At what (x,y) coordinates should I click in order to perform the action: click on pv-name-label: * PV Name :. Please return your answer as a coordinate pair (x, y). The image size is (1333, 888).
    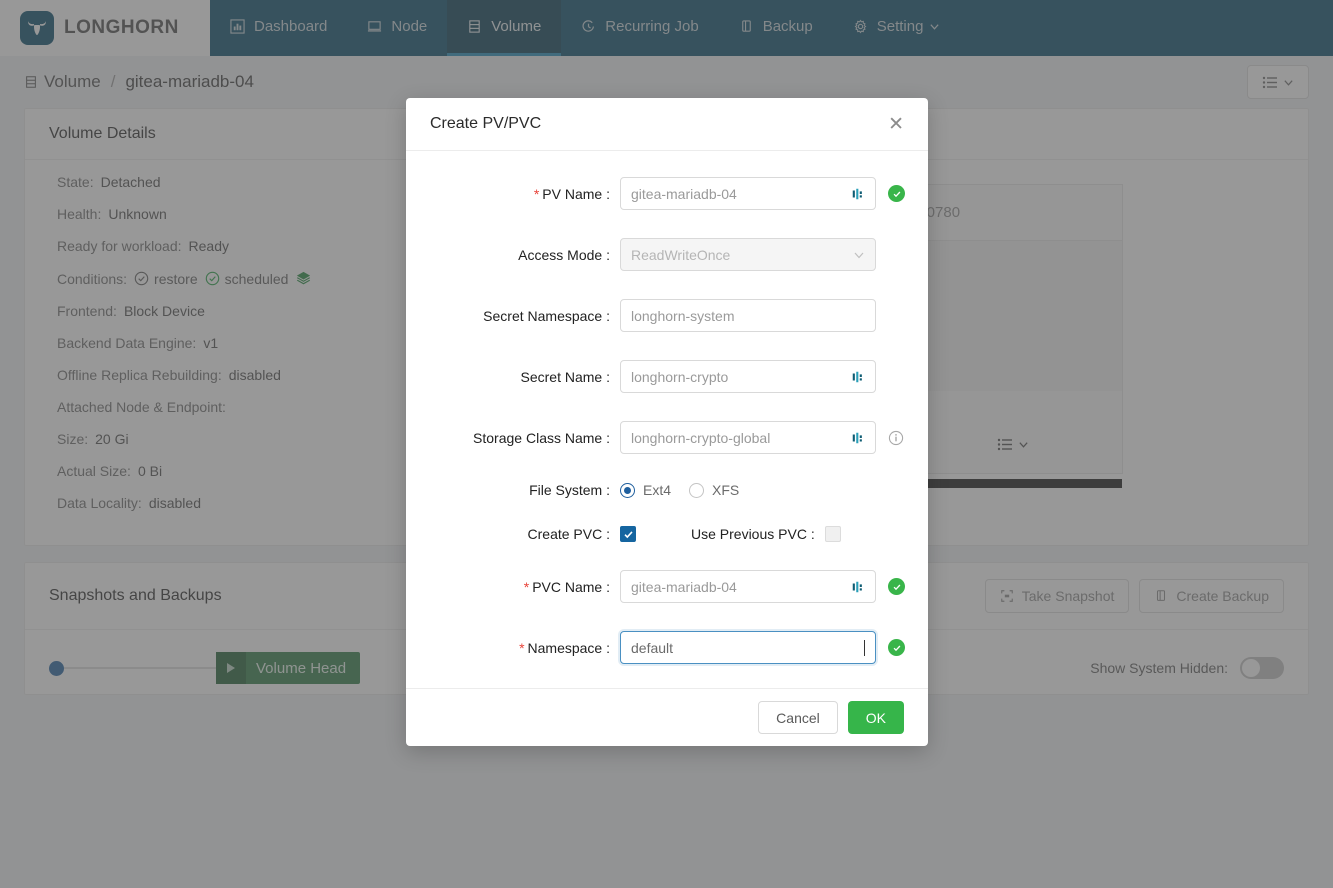
    Looking at the image, I should click on (571, 193).